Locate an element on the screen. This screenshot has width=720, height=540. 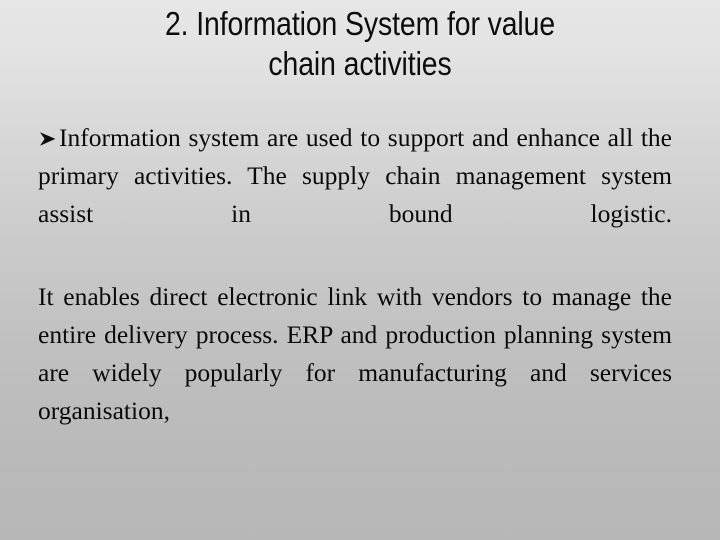
slide-title-line-2: chain activities is located at coordinates (360, 63).